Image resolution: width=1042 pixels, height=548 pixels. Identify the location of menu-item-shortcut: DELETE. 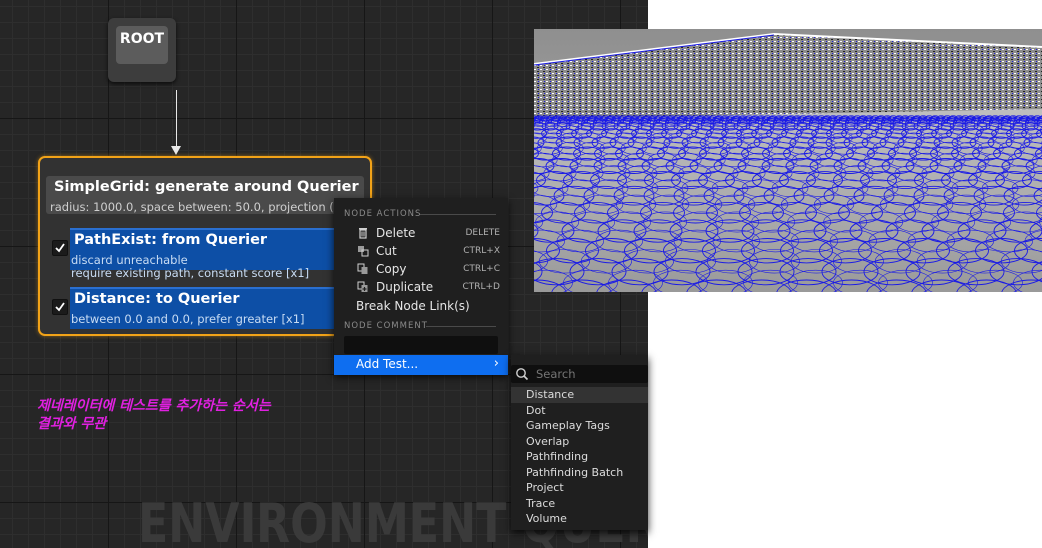
(482, 233).